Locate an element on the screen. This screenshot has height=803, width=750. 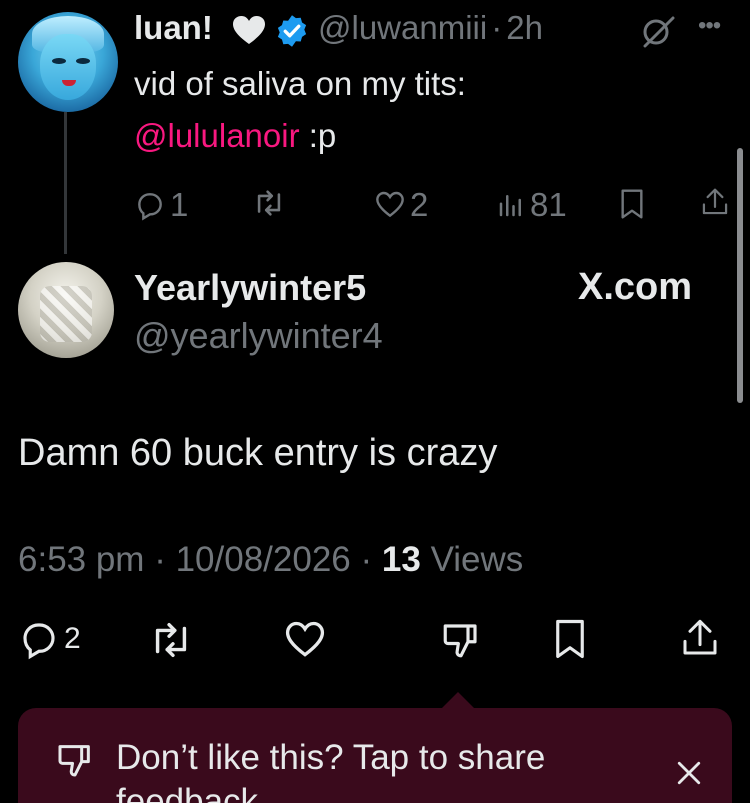
reply-display-name: Yearlywinter5 is located at coordinates (250, 288).